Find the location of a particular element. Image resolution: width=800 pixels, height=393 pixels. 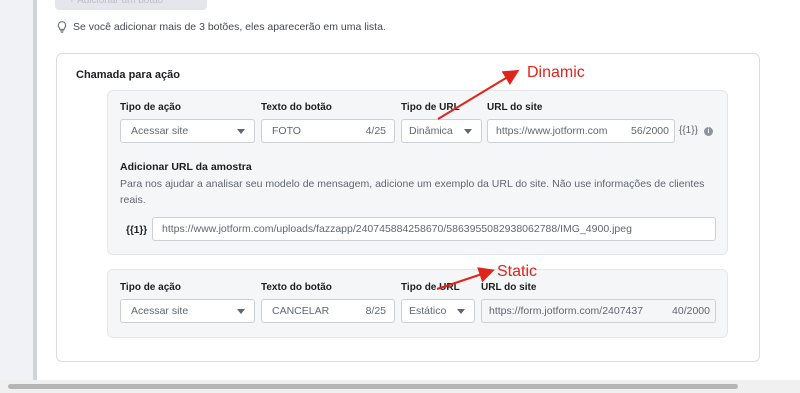

site-url-input: https://www.jotform.com 56/2000 is located at coordinates (581, 131).